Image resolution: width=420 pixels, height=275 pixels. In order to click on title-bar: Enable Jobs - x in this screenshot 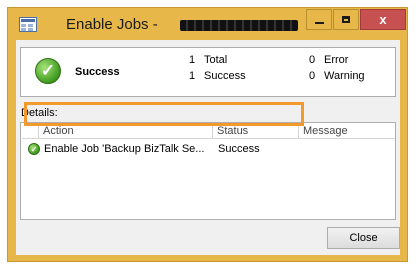, I will do `click(207, 24)`.